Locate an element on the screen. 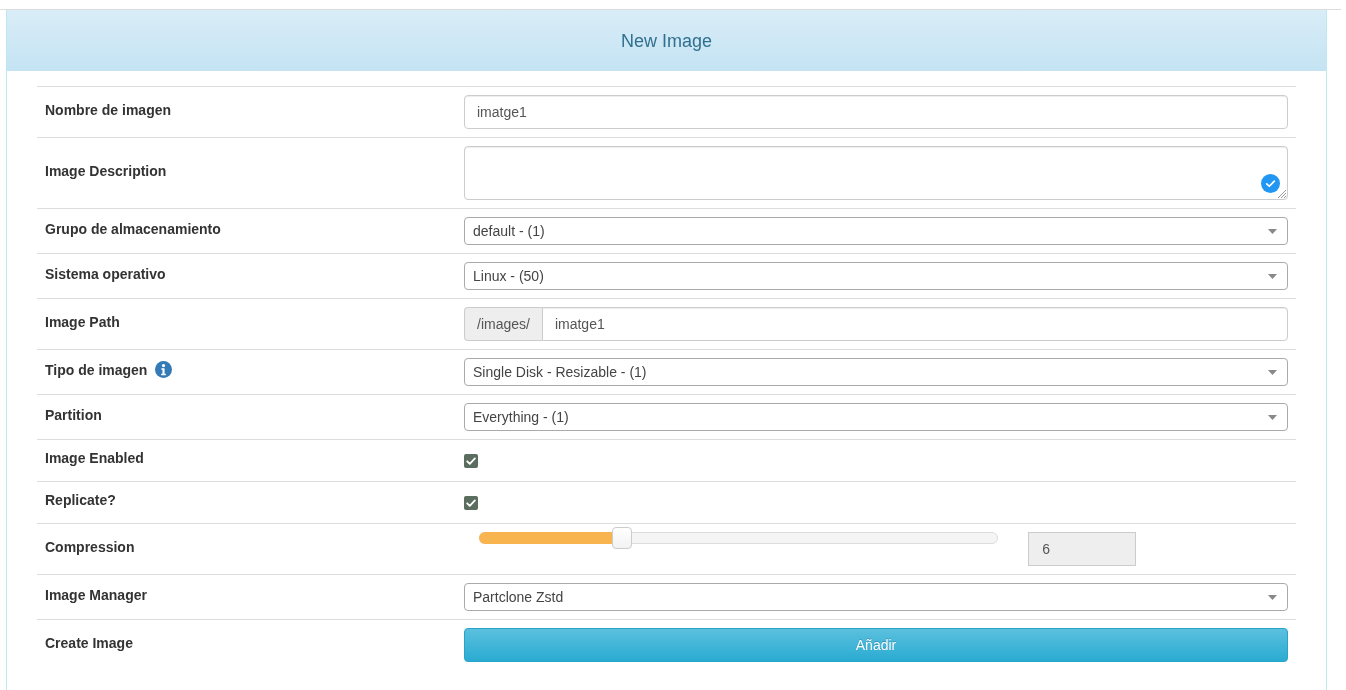 This screenshot has height=690, width=1346. field-label: Image Description is located at coordinates (106, 171).